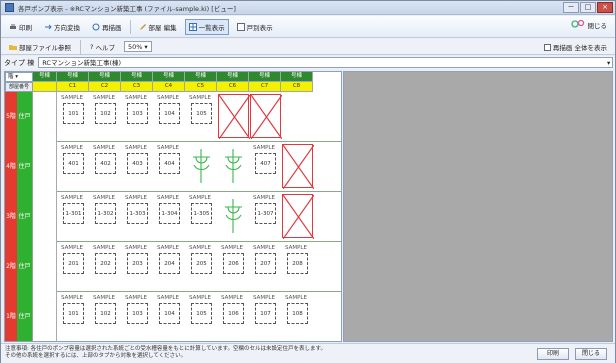  I want to click on room-number: 1-307, so click(265, 213).